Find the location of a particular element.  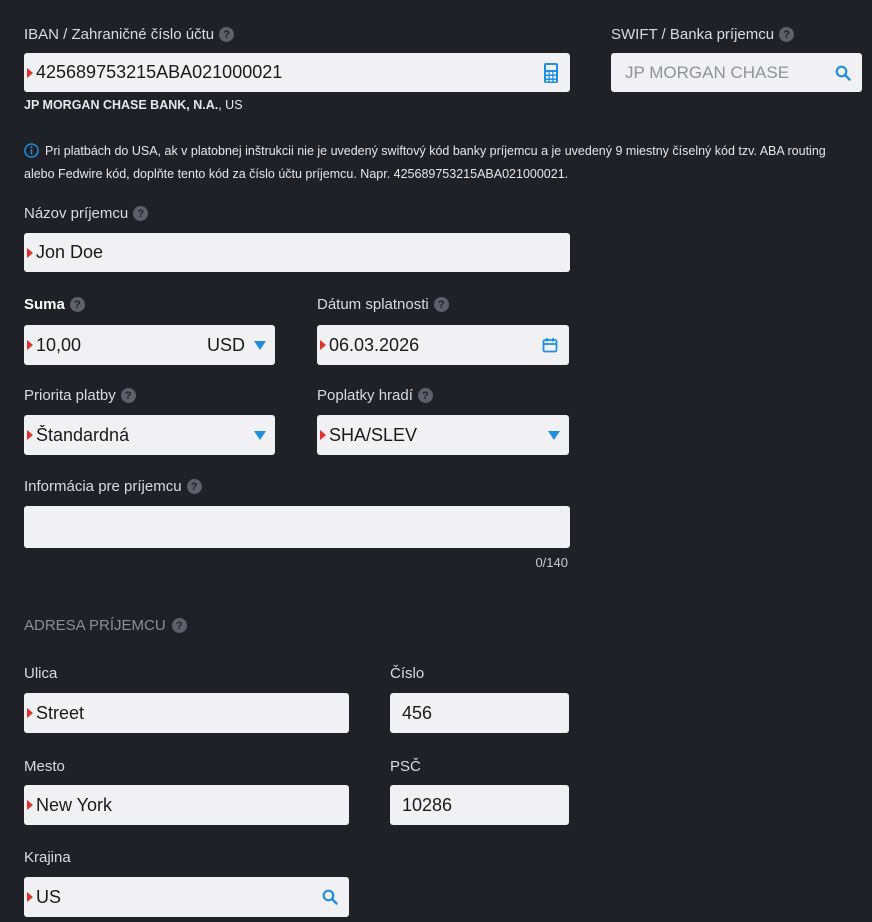

country-search-icon is located at coordinates (330, 897).